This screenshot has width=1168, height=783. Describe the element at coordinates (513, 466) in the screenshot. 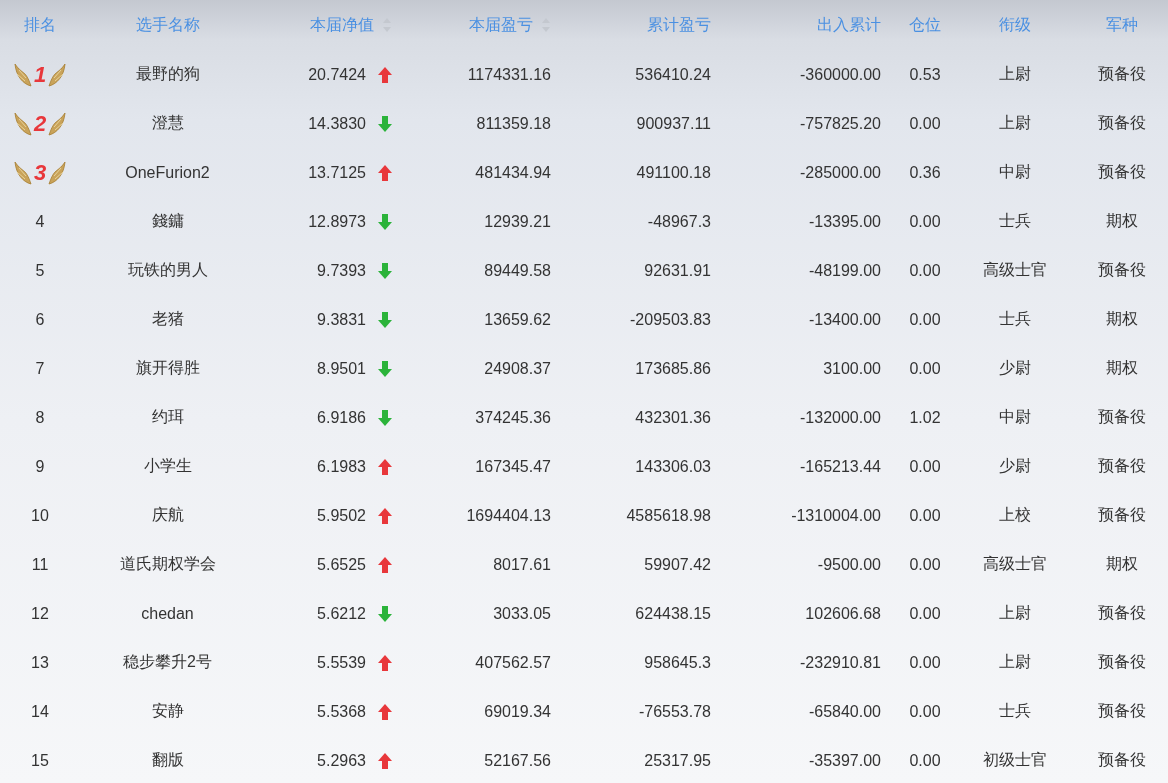

I see `table-cell: 167345.47` at that location.